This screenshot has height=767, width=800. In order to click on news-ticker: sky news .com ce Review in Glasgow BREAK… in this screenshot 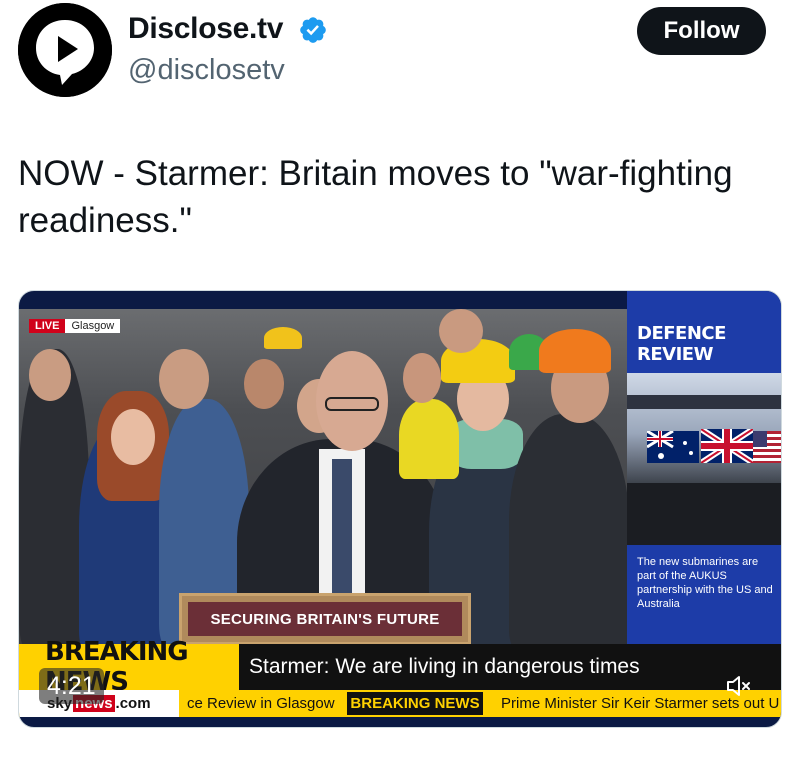, I will do `click(400, 703)`.